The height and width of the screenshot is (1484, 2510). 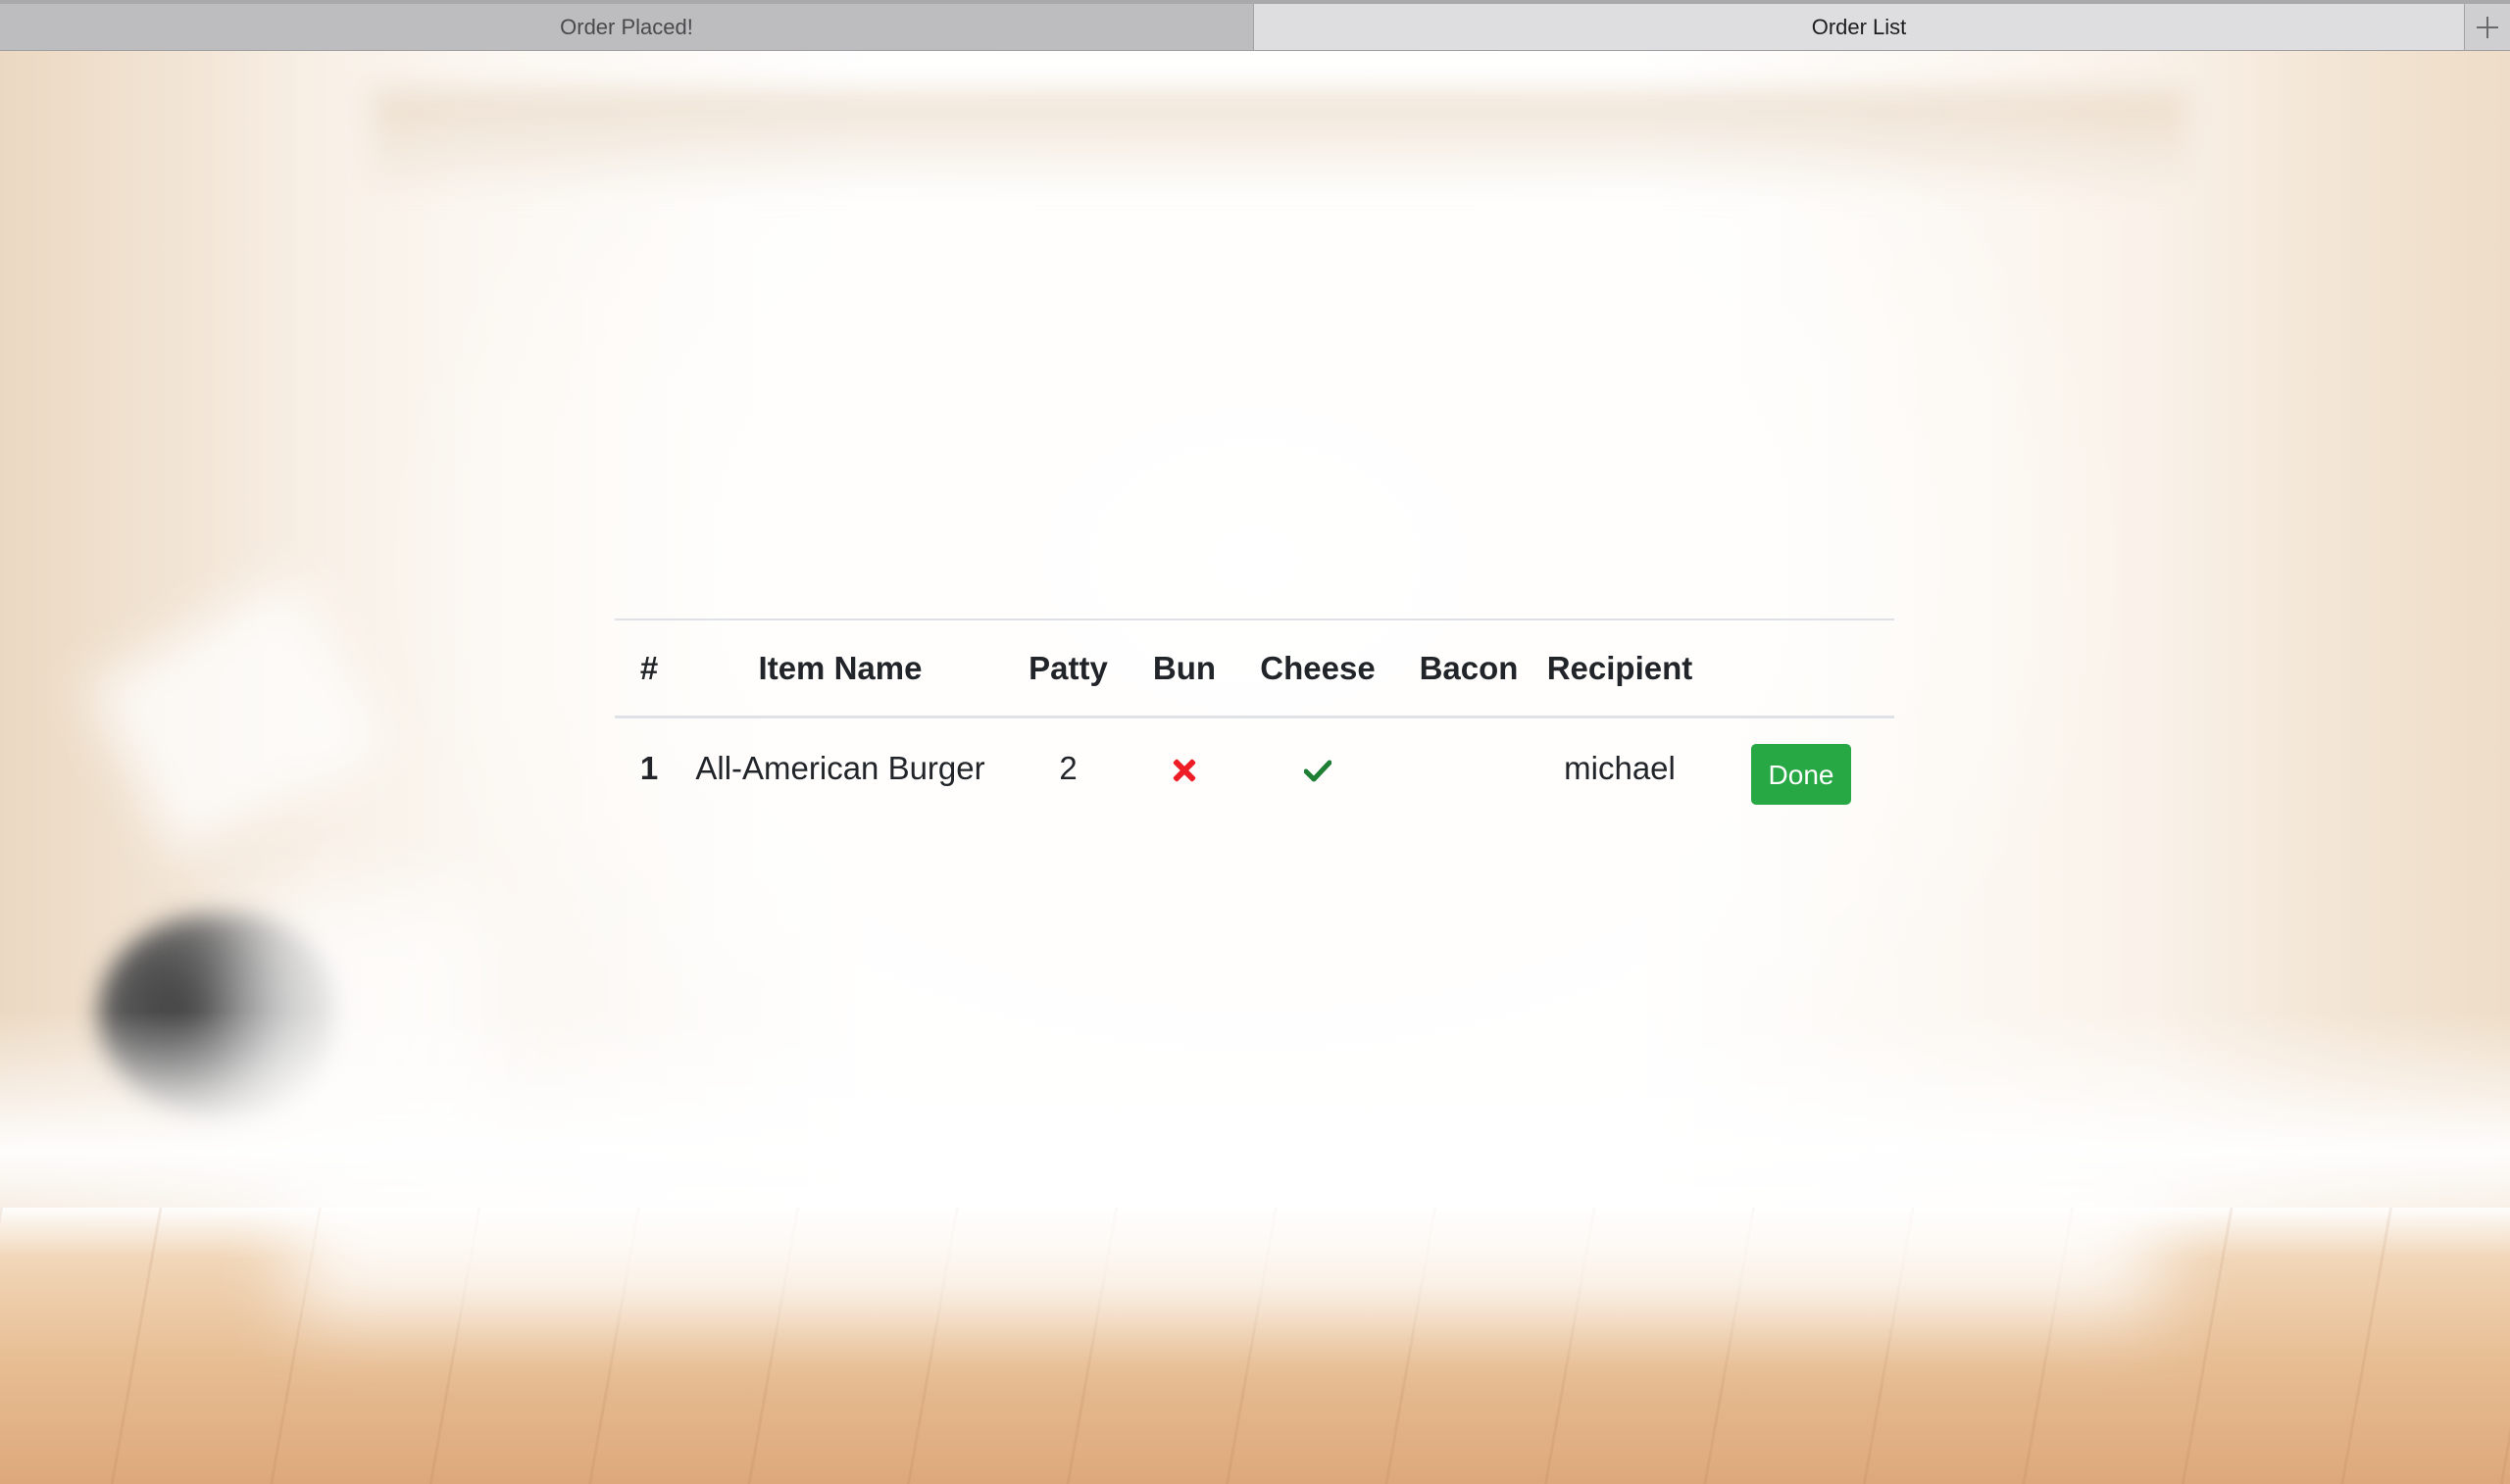 I want to click on background-shelf, so click(x=1279, y=144).